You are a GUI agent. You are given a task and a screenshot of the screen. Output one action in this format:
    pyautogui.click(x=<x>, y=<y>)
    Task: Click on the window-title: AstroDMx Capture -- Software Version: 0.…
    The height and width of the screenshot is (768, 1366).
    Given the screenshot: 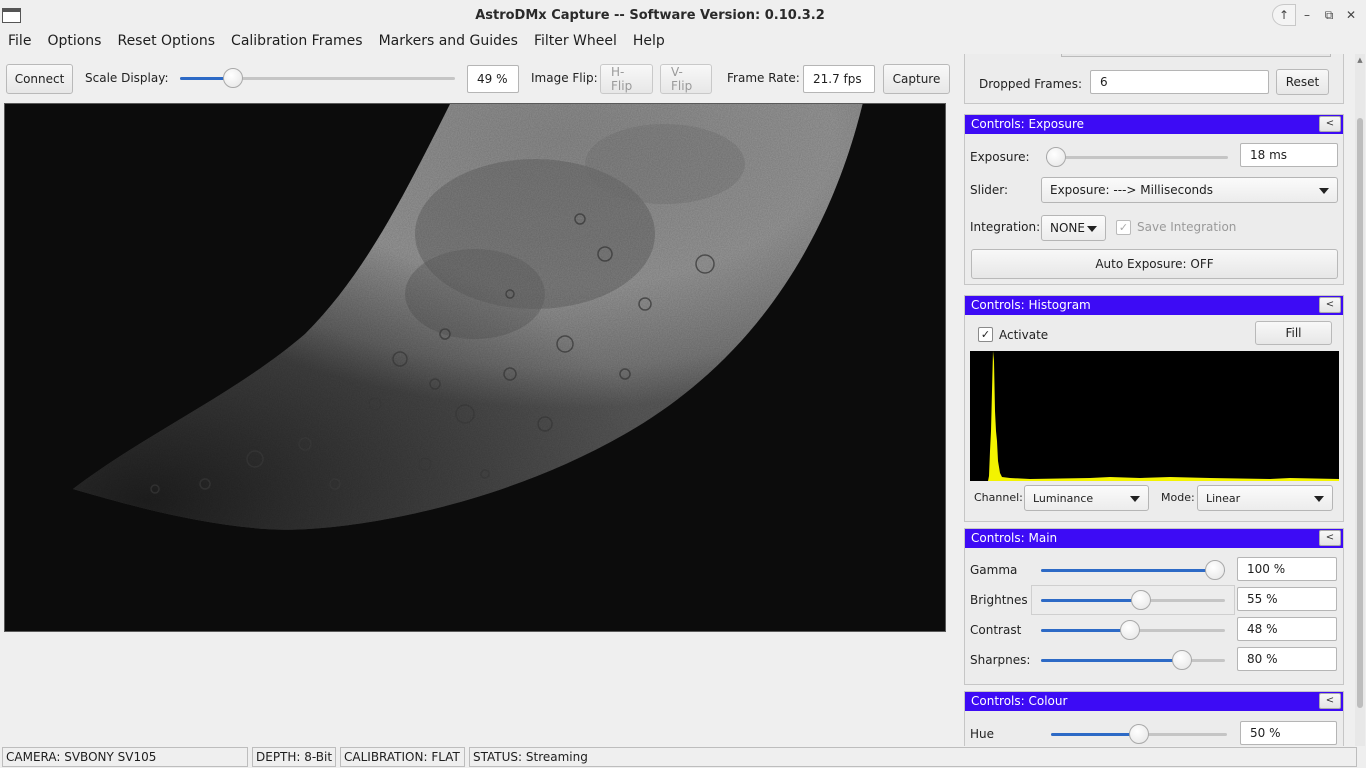 What is the action you would take?
    pyautogui.click(x=650, y=15)
    